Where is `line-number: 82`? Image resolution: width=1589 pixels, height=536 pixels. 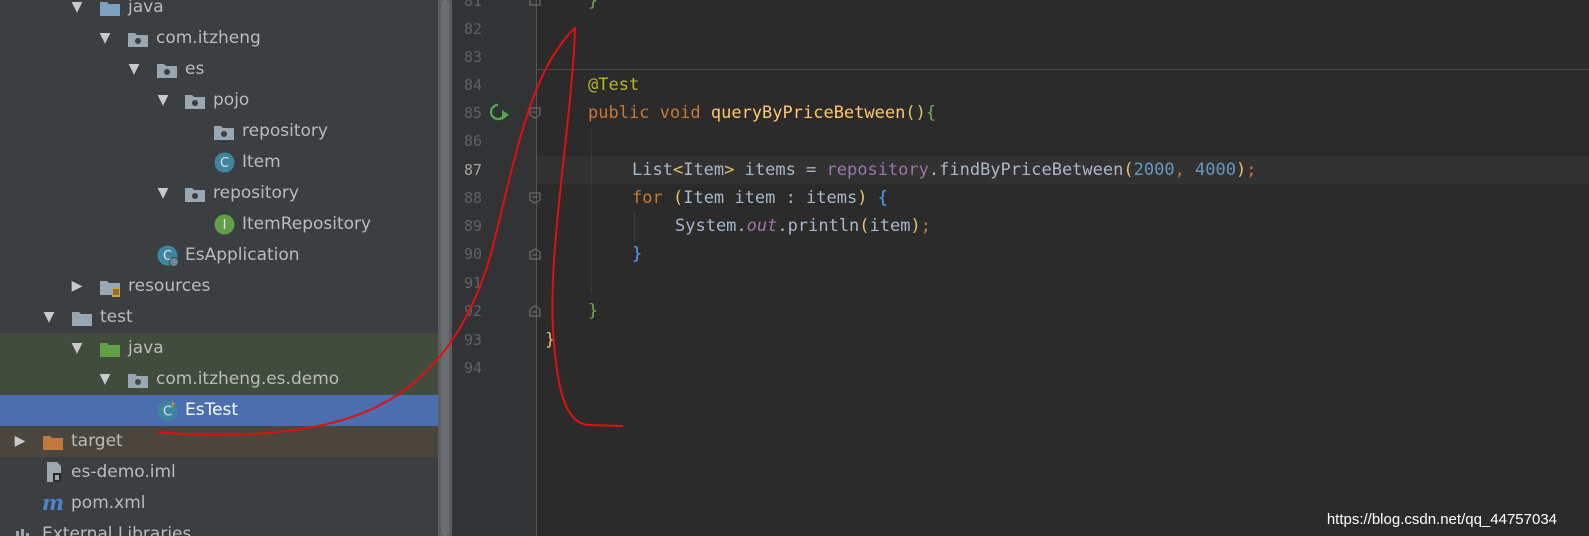 line-number: 82 is located at coordinates (472, 29).